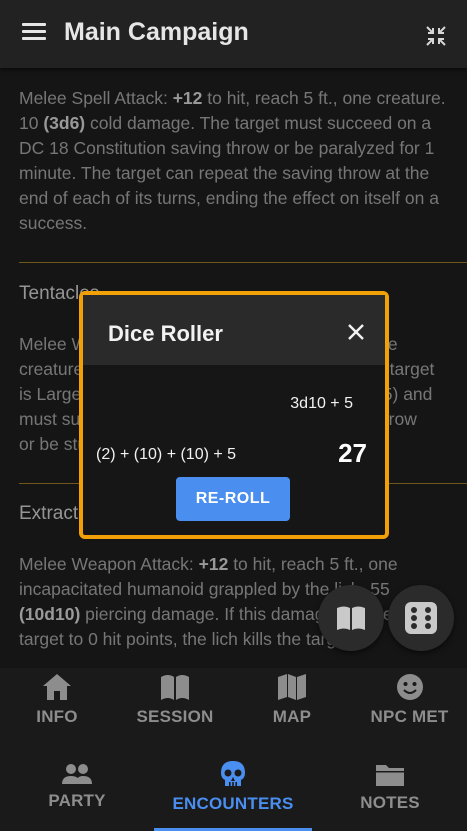 The height and width of the screenshot is (831, 467). What do you see at coordinates (34, 33) in the screenshot?
I see `hamburger-menu-icon` at bounding box center [34, 33].